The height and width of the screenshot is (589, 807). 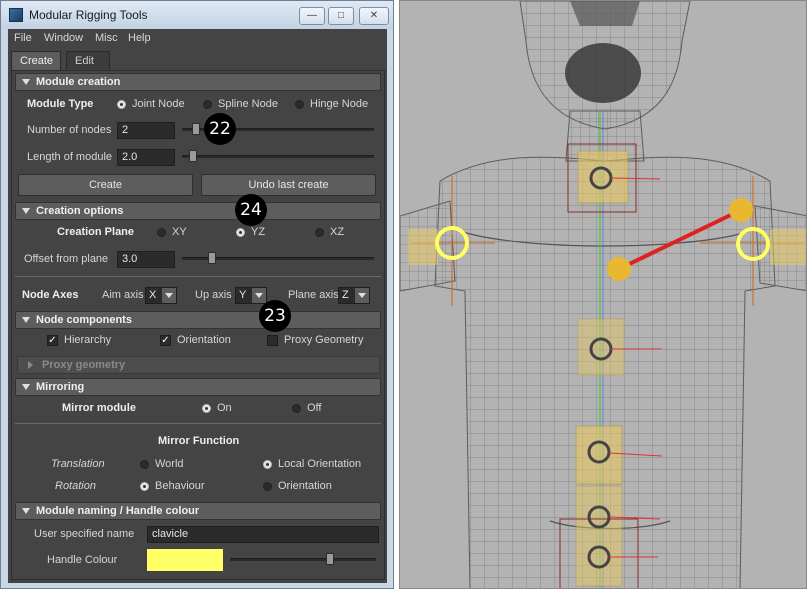 I want to click on menu-window: Window, so click(x=63, y=38).